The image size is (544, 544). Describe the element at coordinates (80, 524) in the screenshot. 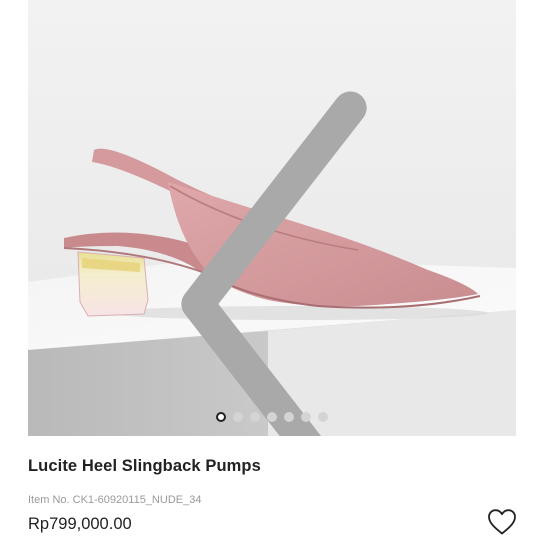

I see `product-price: Rp799,000.00` at that location.